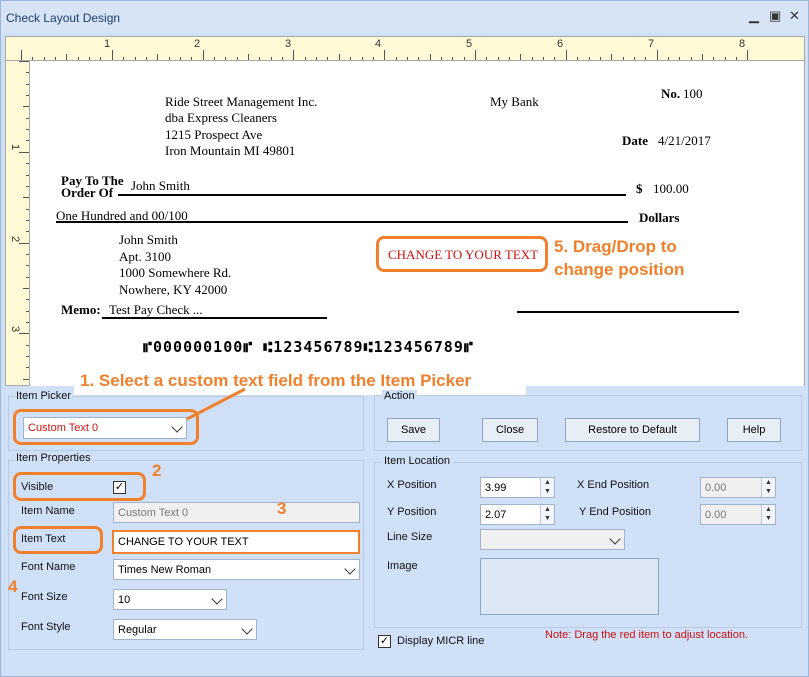 The image size is (809, 677). Describe the element at coordinates (615, 246) in the screenshot. I see `callout-5-line-1: 5. Drag/Drop to` at that location.